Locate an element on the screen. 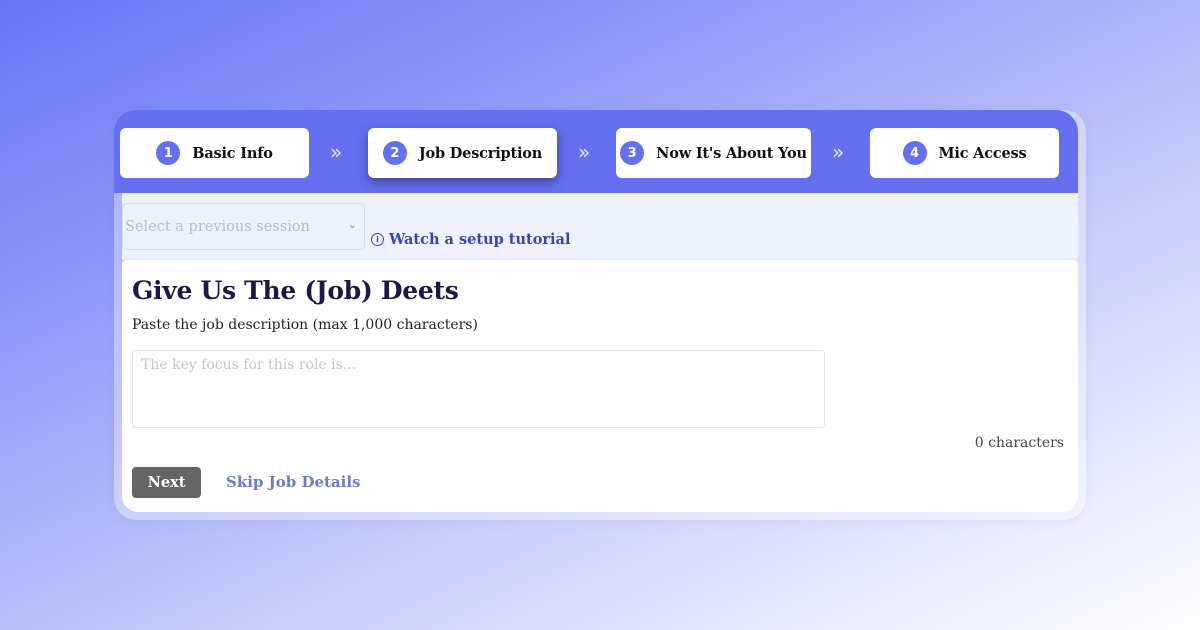 Image resolution: width=1200 pixels, height=630 pixels. chevron-down-icon: ⌄ is located at coordinates (352, 224).